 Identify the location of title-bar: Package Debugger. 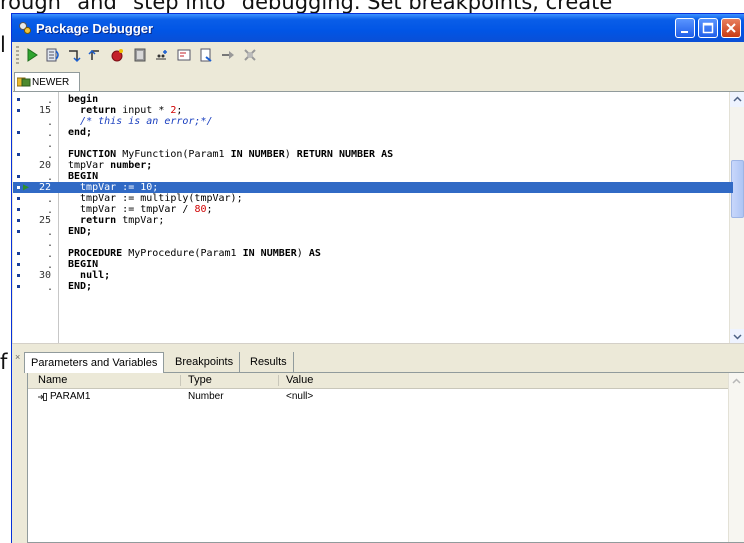
(378, 28).